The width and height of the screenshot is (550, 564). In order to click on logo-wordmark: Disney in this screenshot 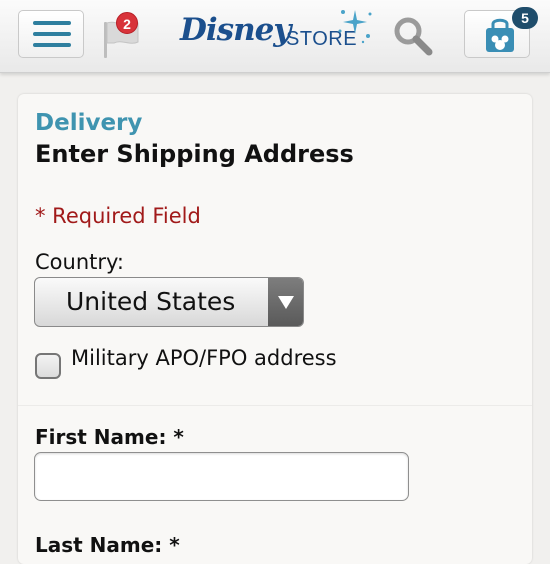, I will do `click(235, 30)`.